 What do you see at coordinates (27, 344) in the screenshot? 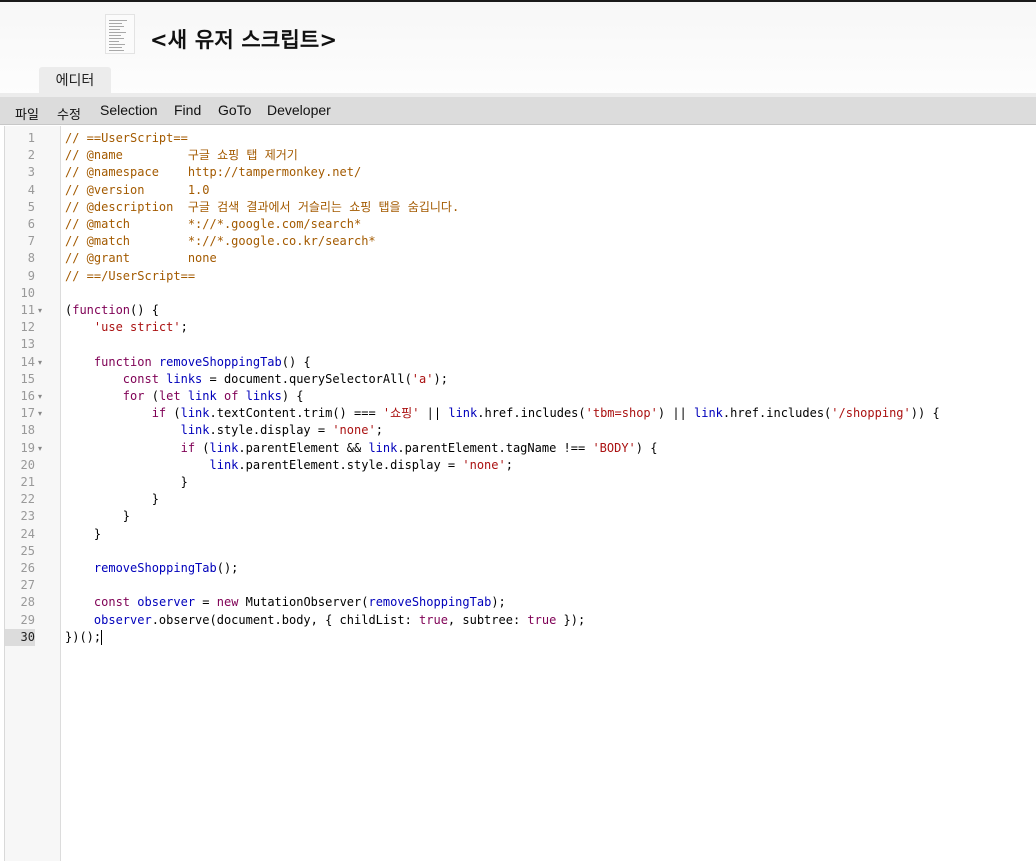
I see `line-number: 13` at bounding box center [27, 344].